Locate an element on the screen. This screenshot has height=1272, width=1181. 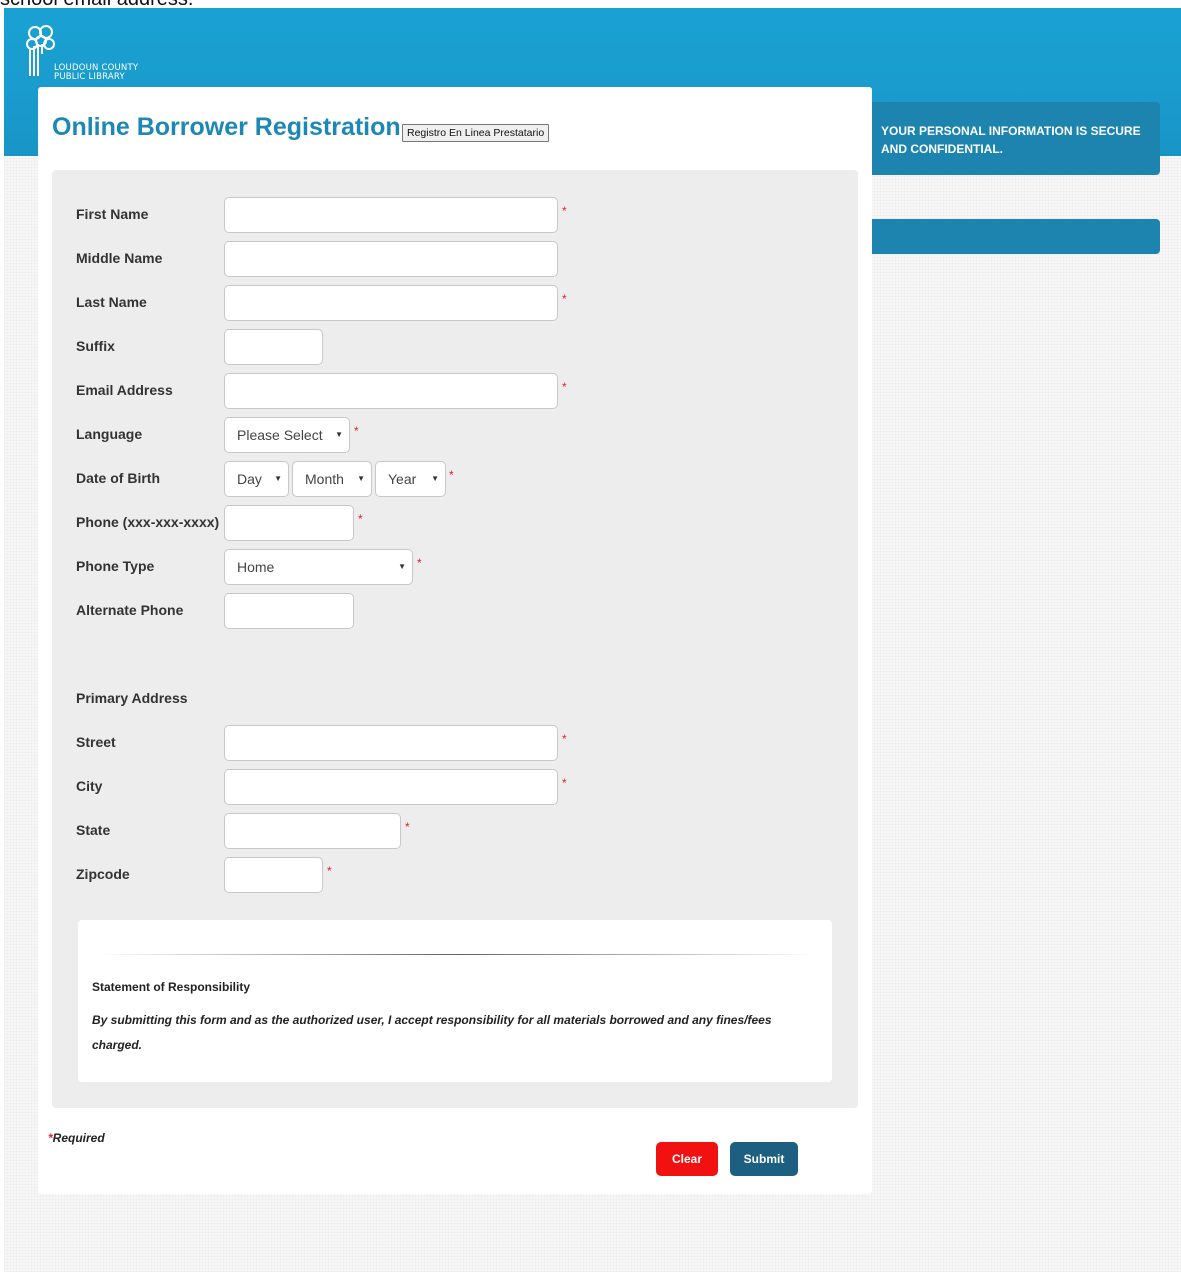
dob-day-selected: Day is located at coordinates (249, 479).